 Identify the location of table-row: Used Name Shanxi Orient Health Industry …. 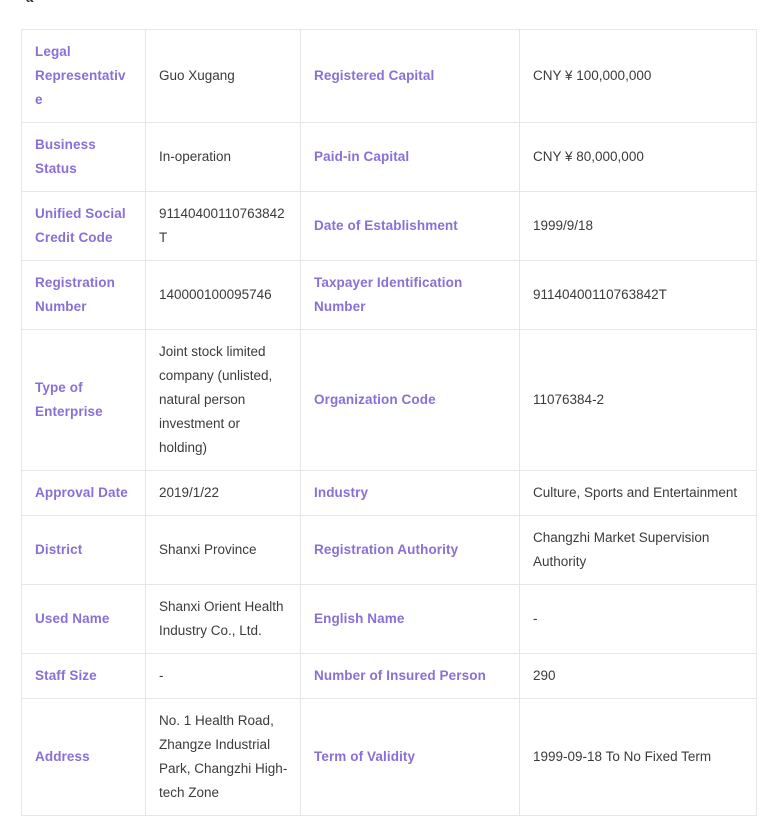
(389, 619).